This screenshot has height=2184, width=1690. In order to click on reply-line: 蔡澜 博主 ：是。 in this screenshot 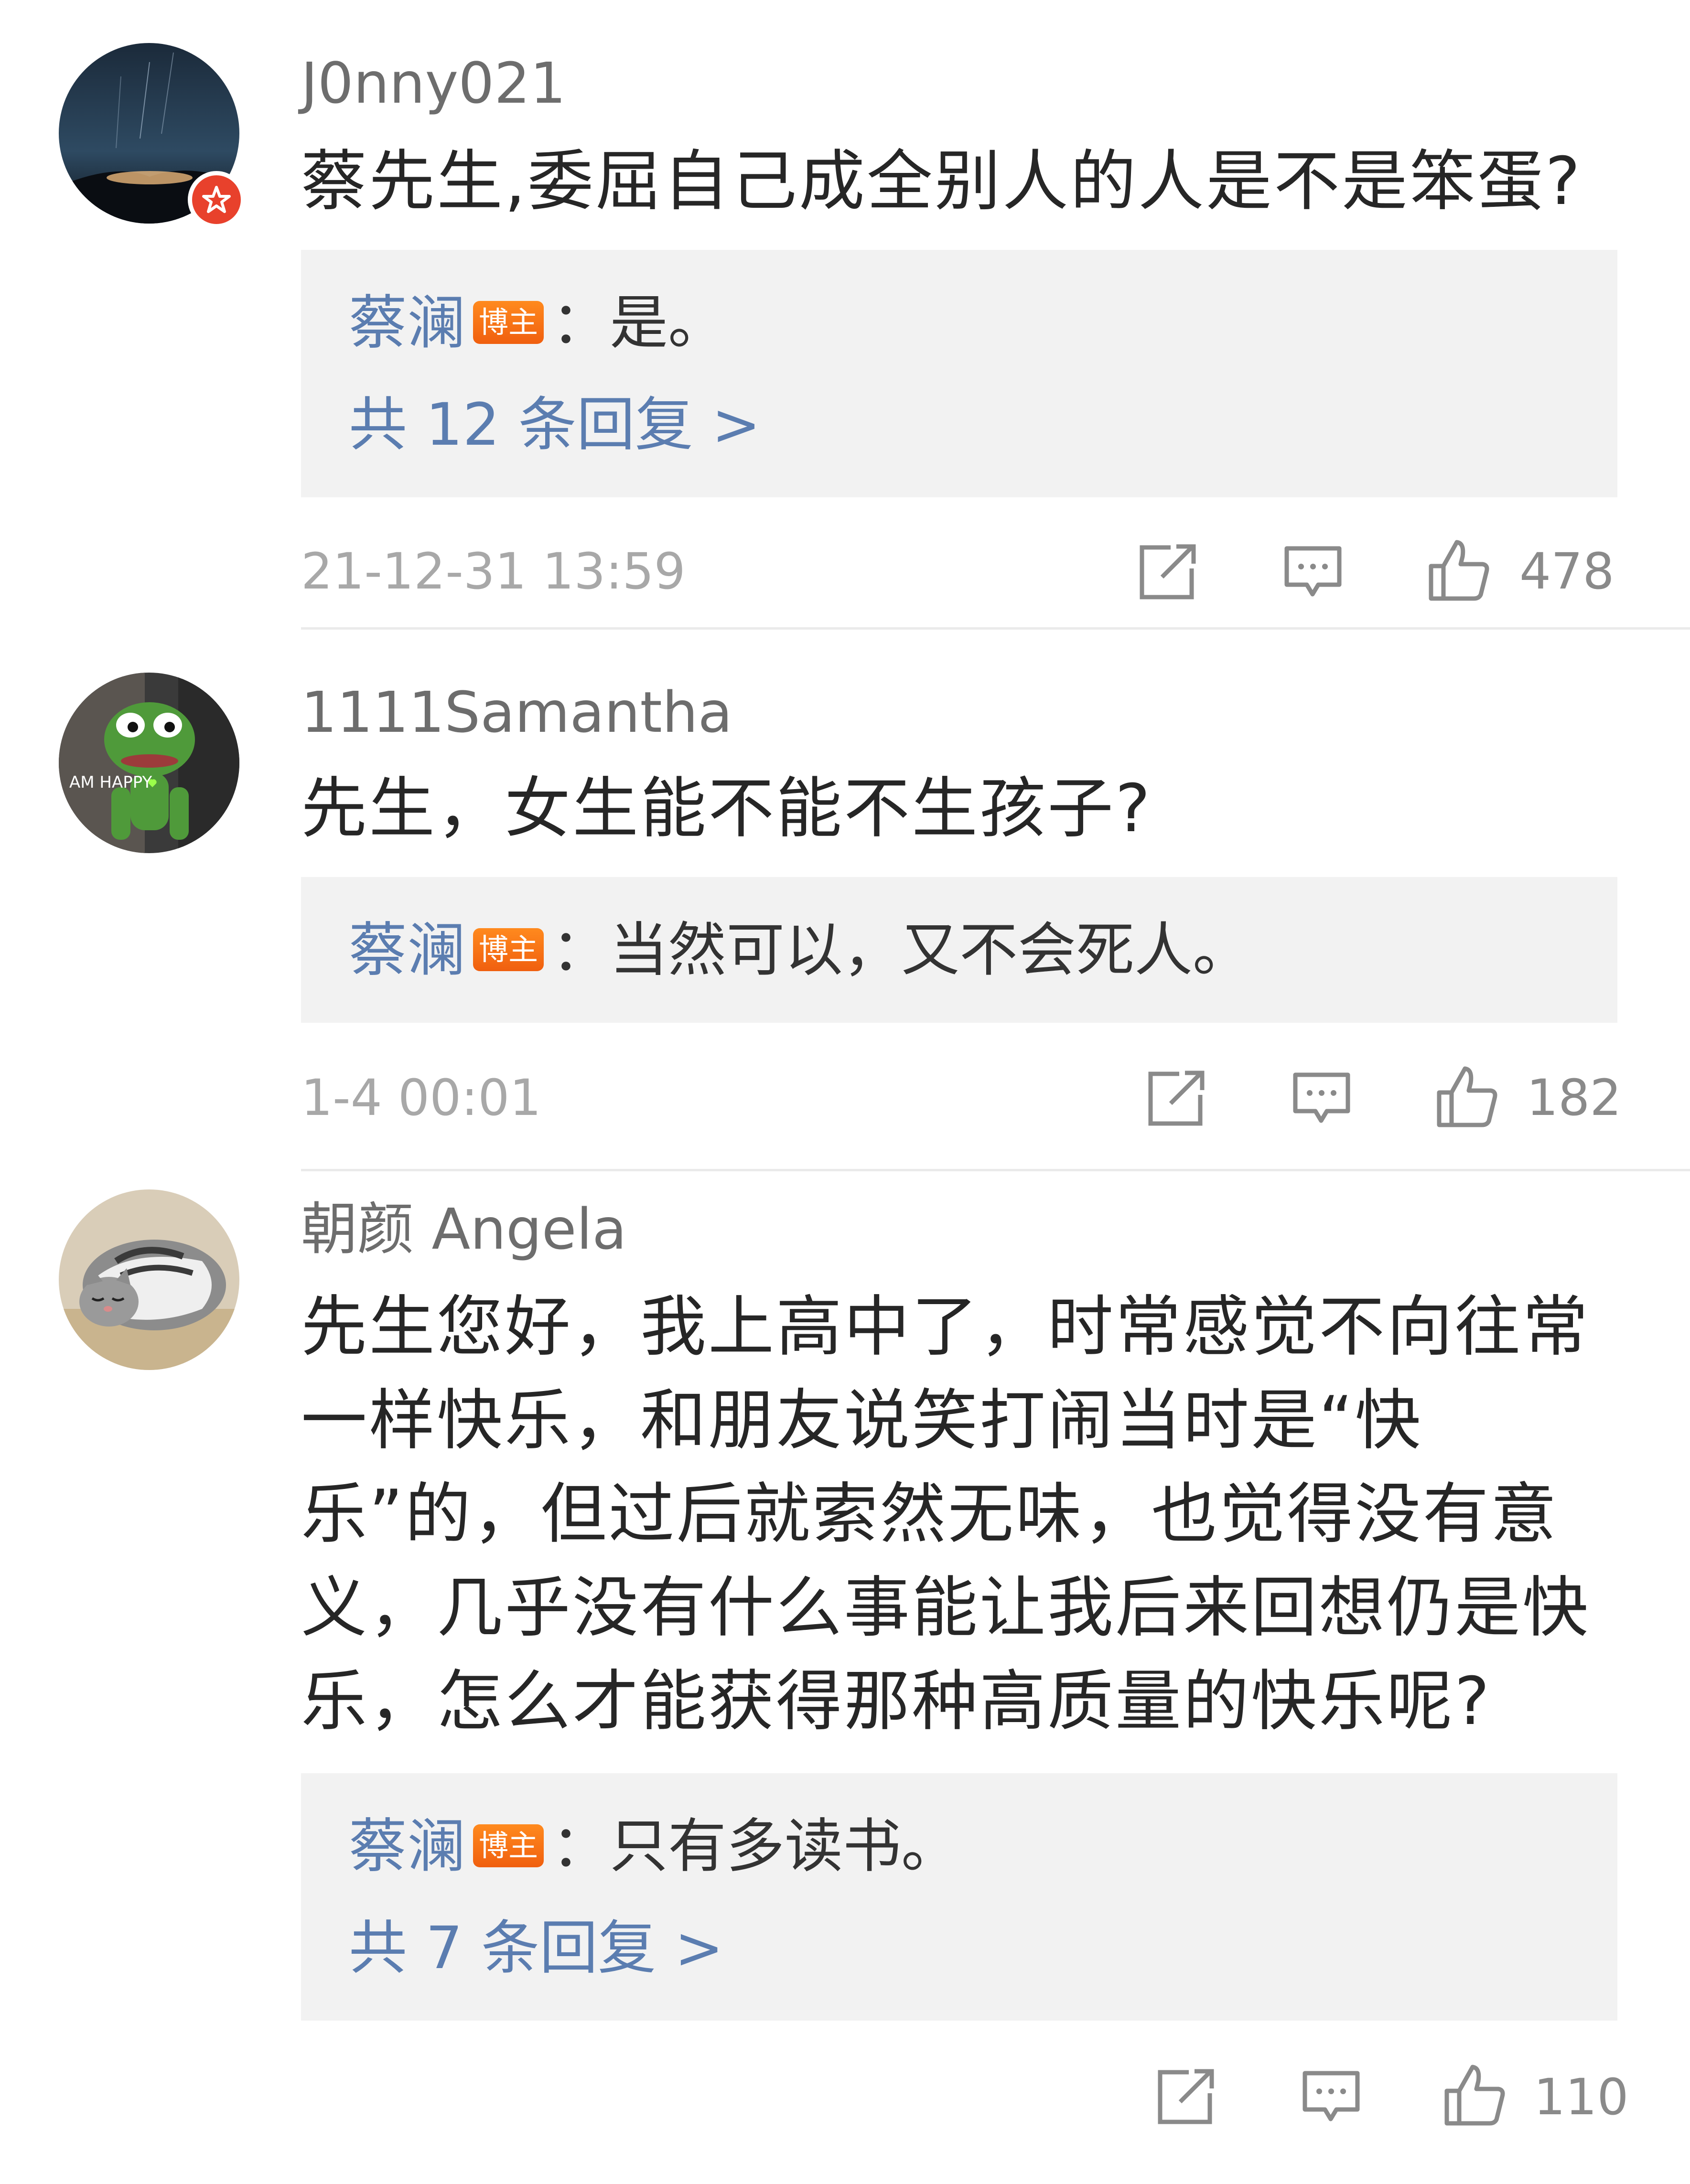, I will do `click(537, 323)`.